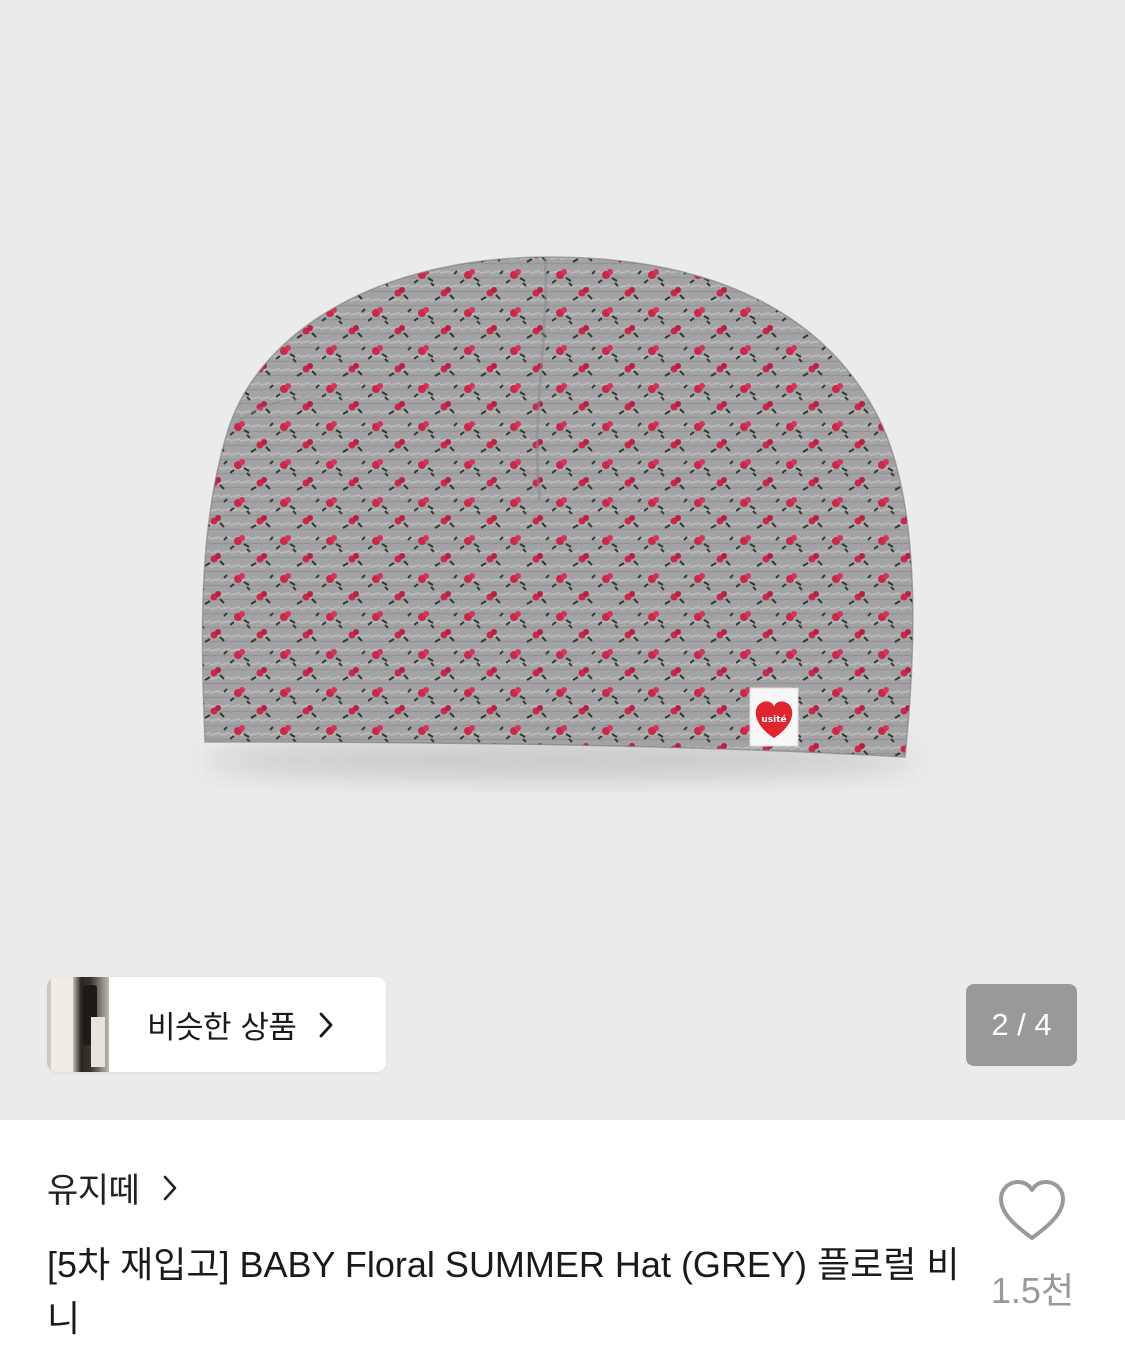  What do you see at coordinates (1021, 1025) in the screenshot?
I see `image-page-counter: 2 / 4` at bounding box center [1021, 1025].